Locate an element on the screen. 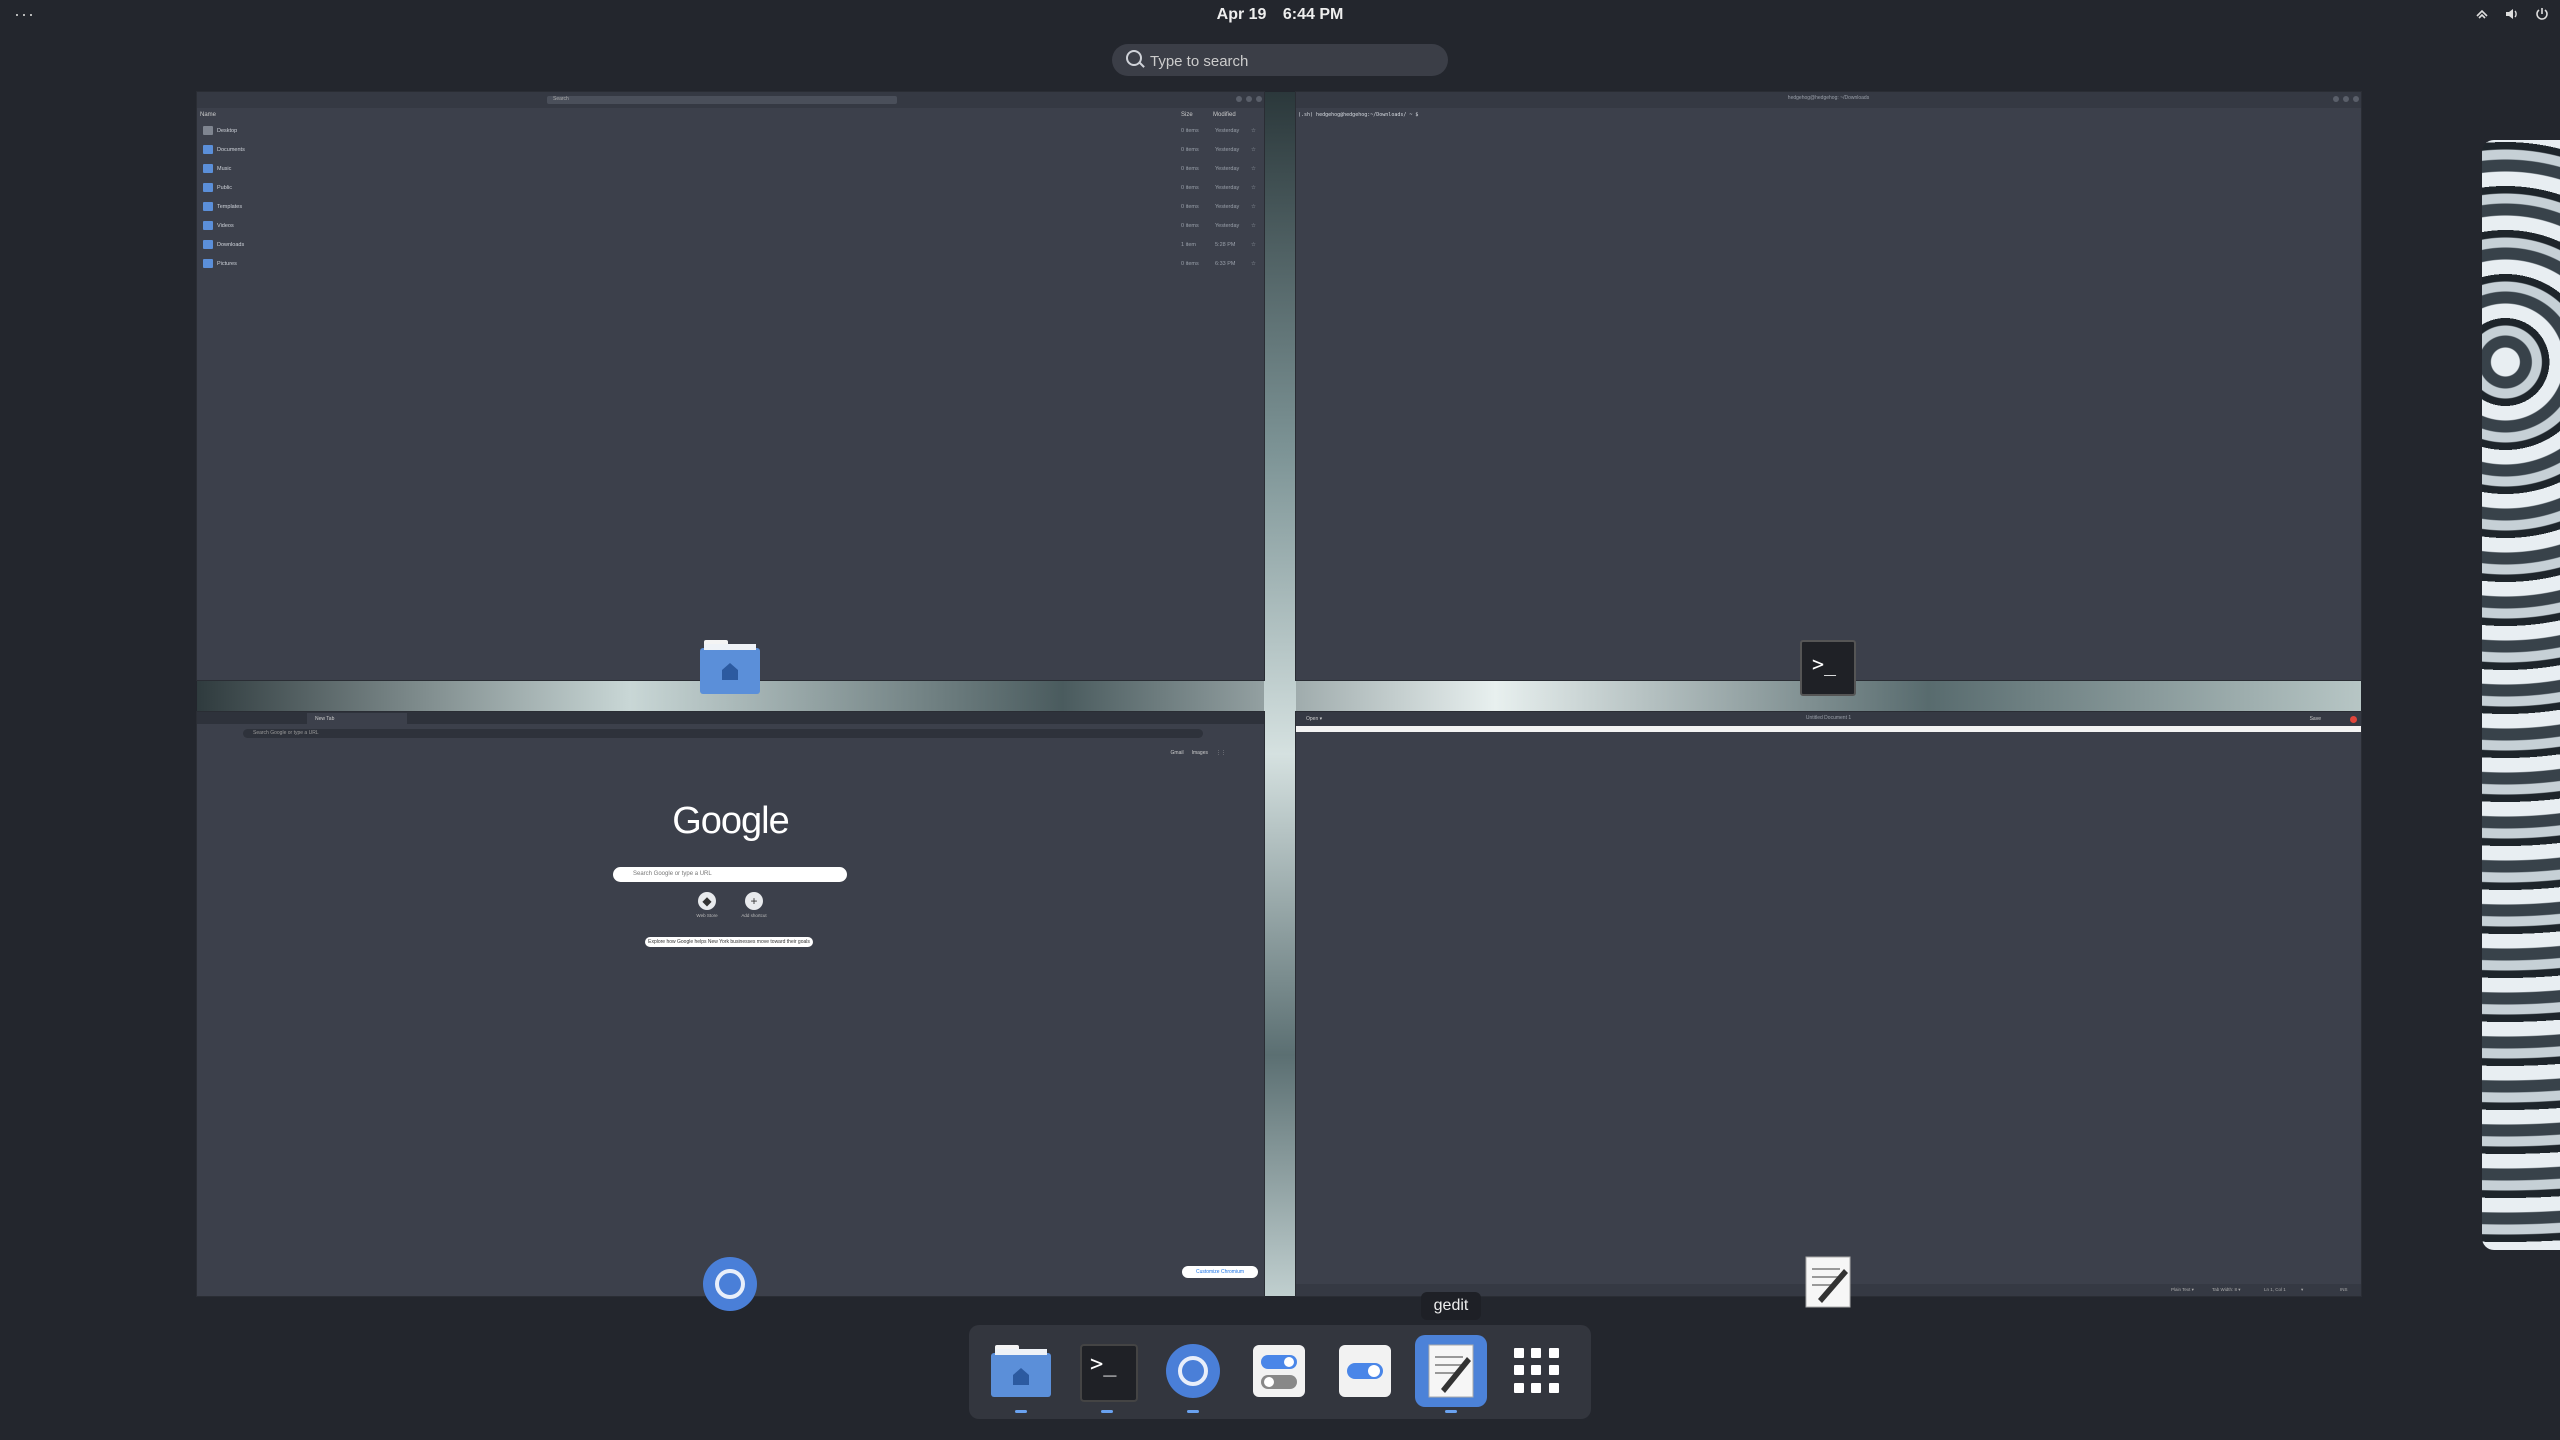 This screenshot has width=2560, height=1440. file-size: 0 items is located at coordinates (1190, 226).